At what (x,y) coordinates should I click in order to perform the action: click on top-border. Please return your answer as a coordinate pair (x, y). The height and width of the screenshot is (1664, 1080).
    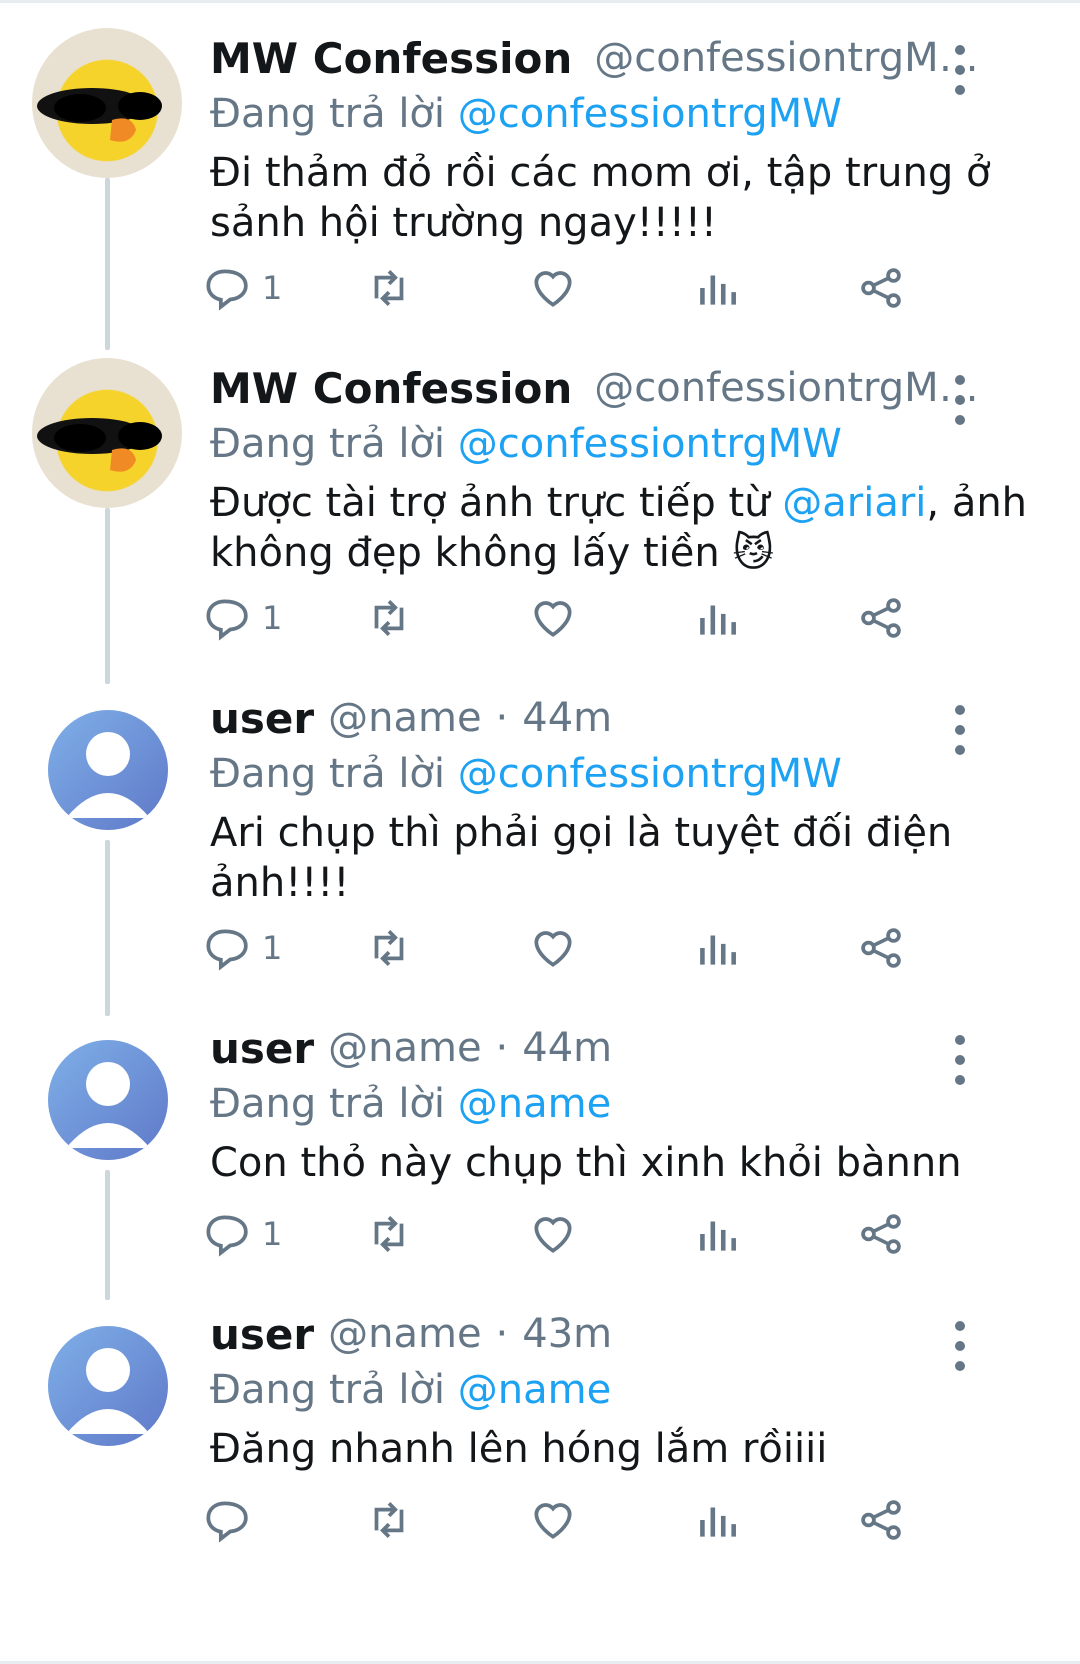
    Looking at the image, I should click on (540, 1).